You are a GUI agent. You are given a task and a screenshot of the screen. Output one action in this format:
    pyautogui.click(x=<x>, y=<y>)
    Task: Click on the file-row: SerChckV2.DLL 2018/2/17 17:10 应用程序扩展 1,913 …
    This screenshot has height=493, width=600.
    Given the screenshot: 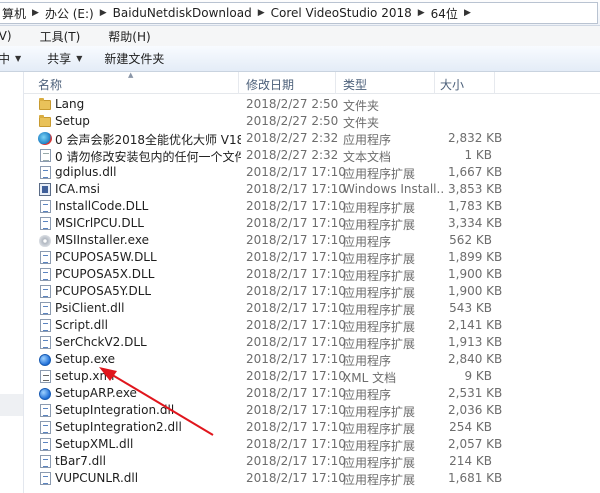 What is the action you would take?
    pyautogui.click(x=312, y=342)
    